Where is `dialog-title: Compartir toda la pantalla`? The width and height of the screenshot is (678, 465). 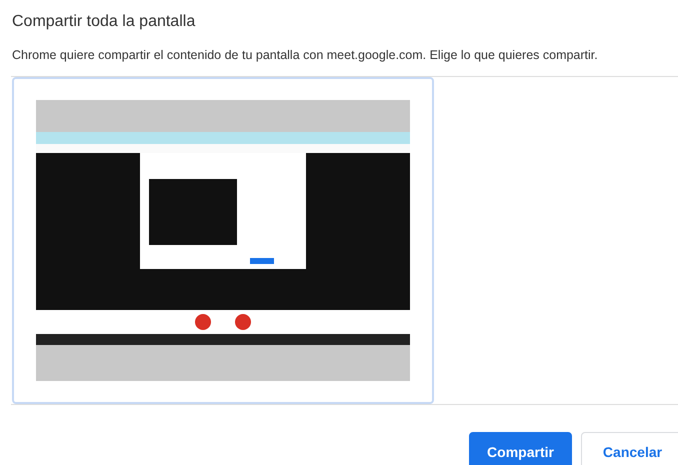 dialog-title: Compartir toda la pantalla is located at coordinates (104, 22).